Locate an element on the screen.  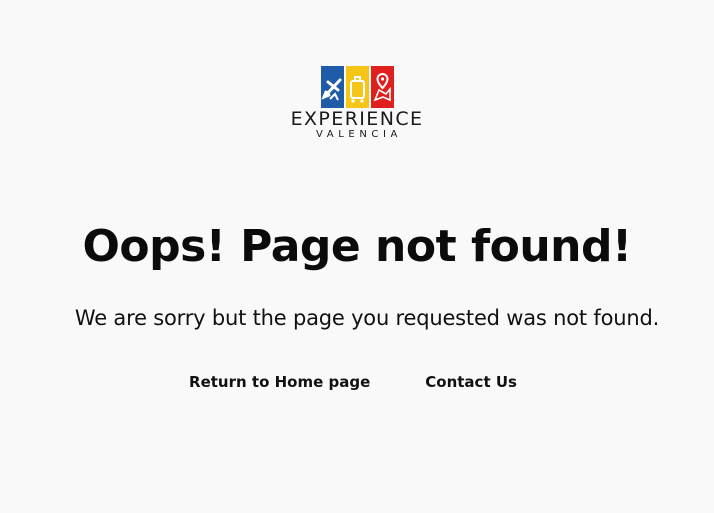
map-pin-icon is located at coordinates (382, 87).